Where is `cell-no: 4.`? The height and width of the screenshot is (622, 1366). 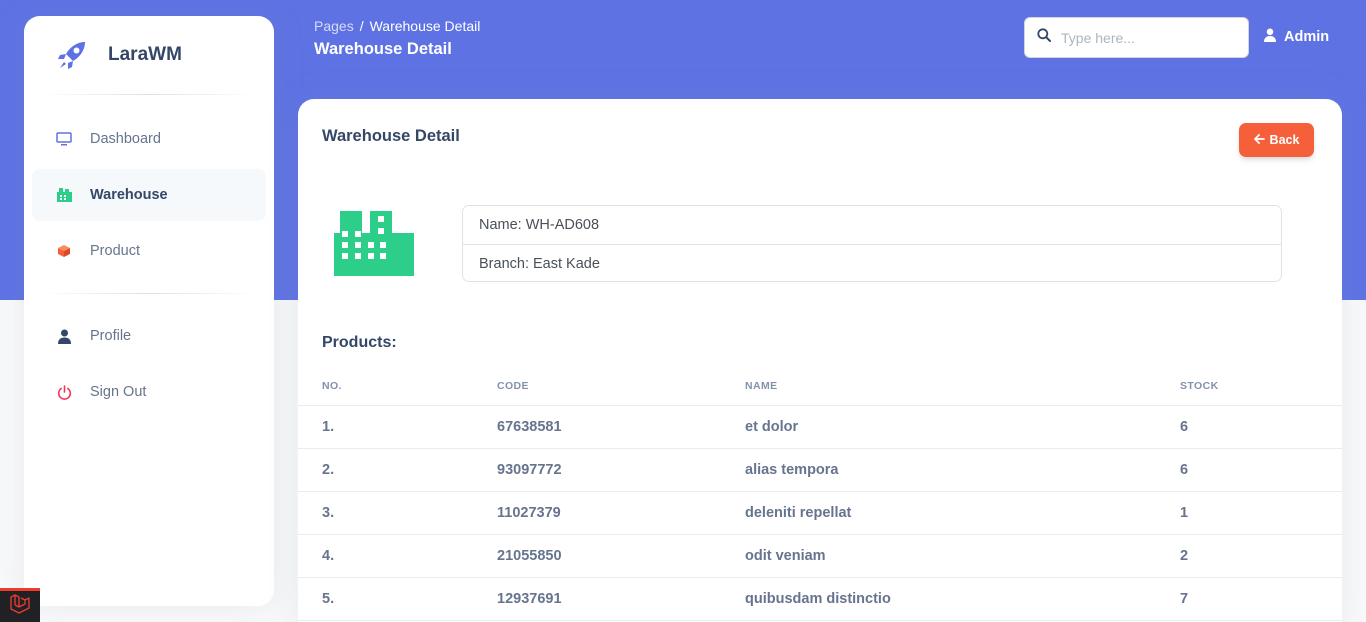 cell-no: 4. is located at coordinates (397, 556).